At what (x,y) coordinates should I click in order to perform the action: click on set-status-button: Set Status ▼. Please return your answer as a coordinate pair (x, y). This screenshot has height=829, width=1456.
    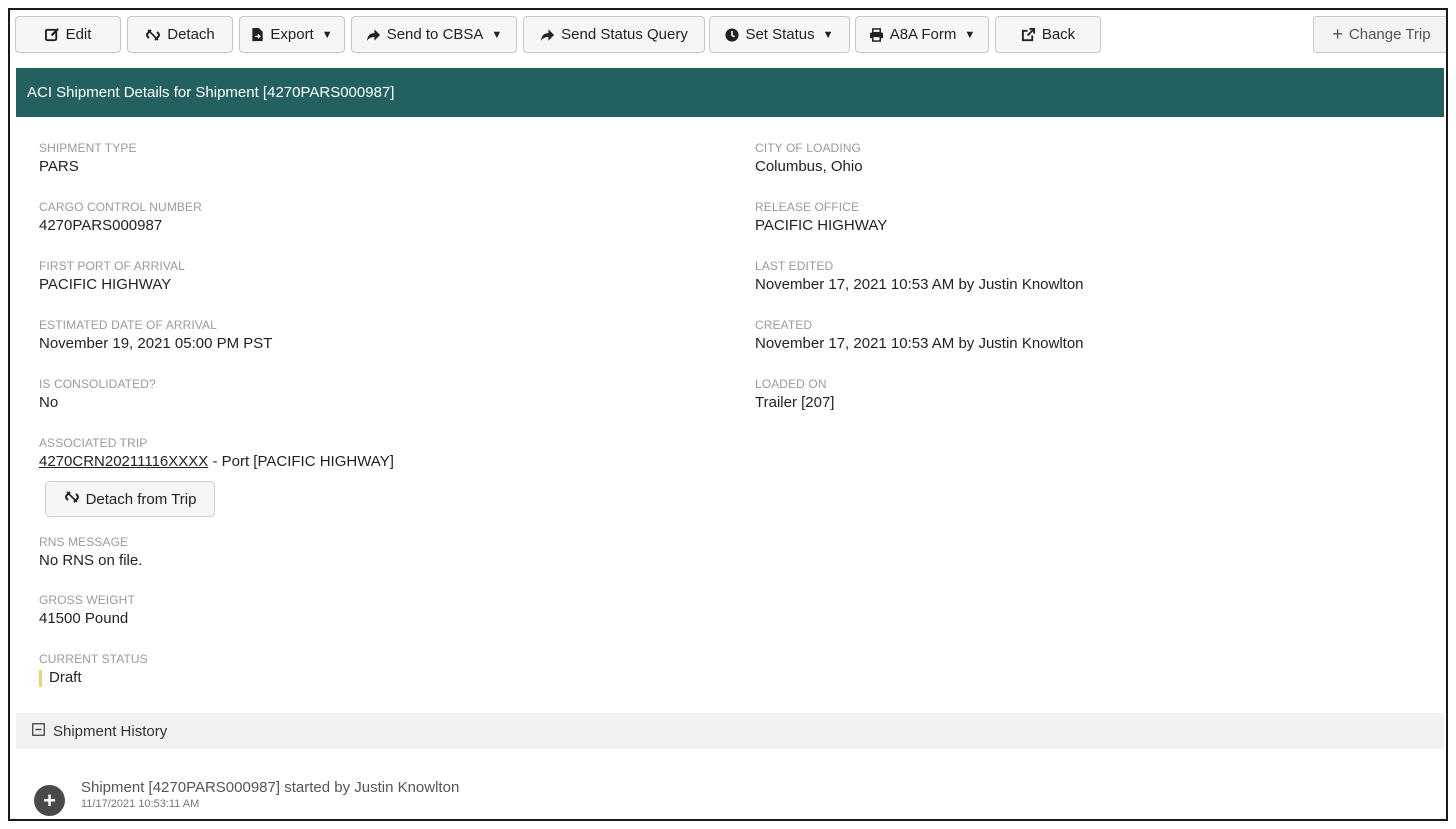
    Looking at the image, I should click on (779, 34).